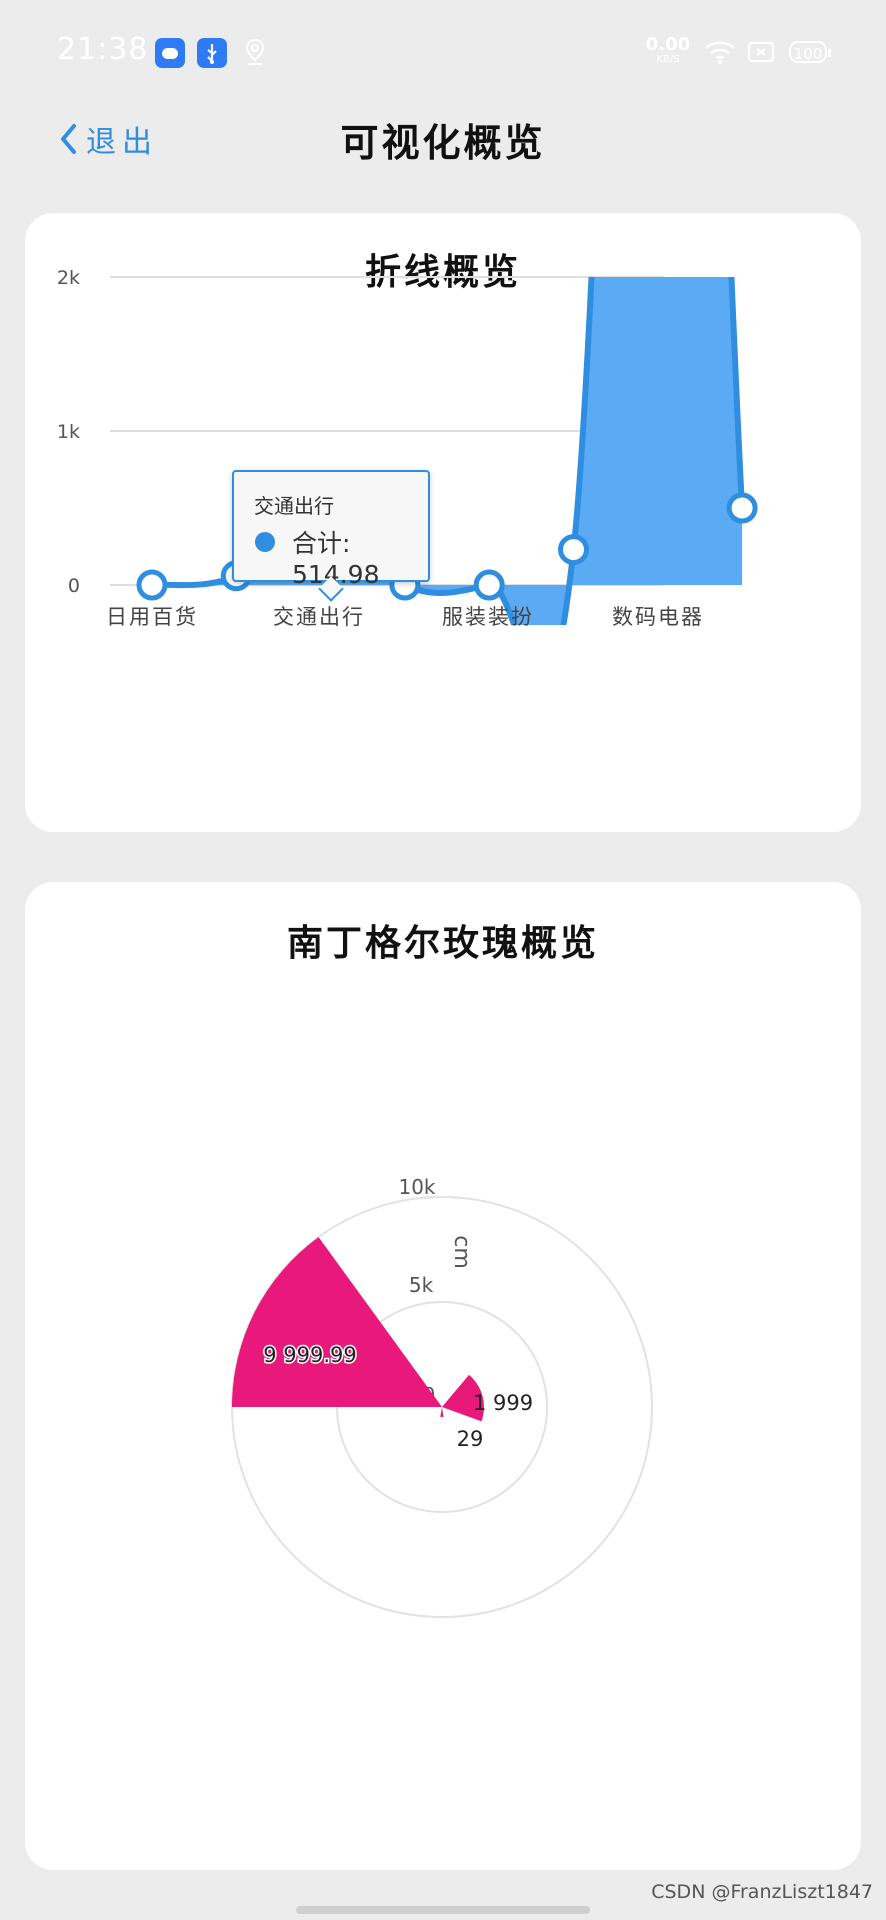 This screenshot has height=1920, width=886. I want to click on status-time: 21:38, so click(103, 49).